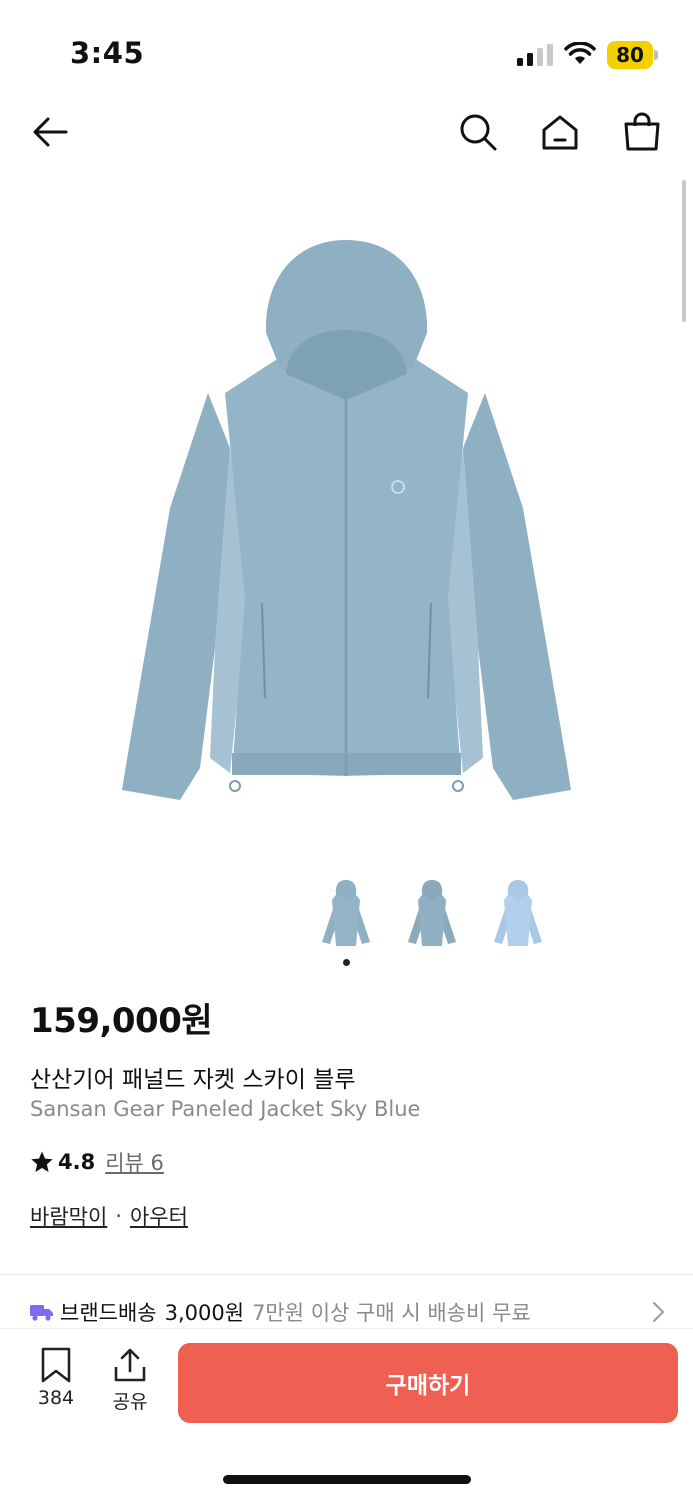 The width and height of the screenshot is (693, 1500). I want to click on category-breadcrumb: 바람막이 · 아우터, so click(109, 1216).